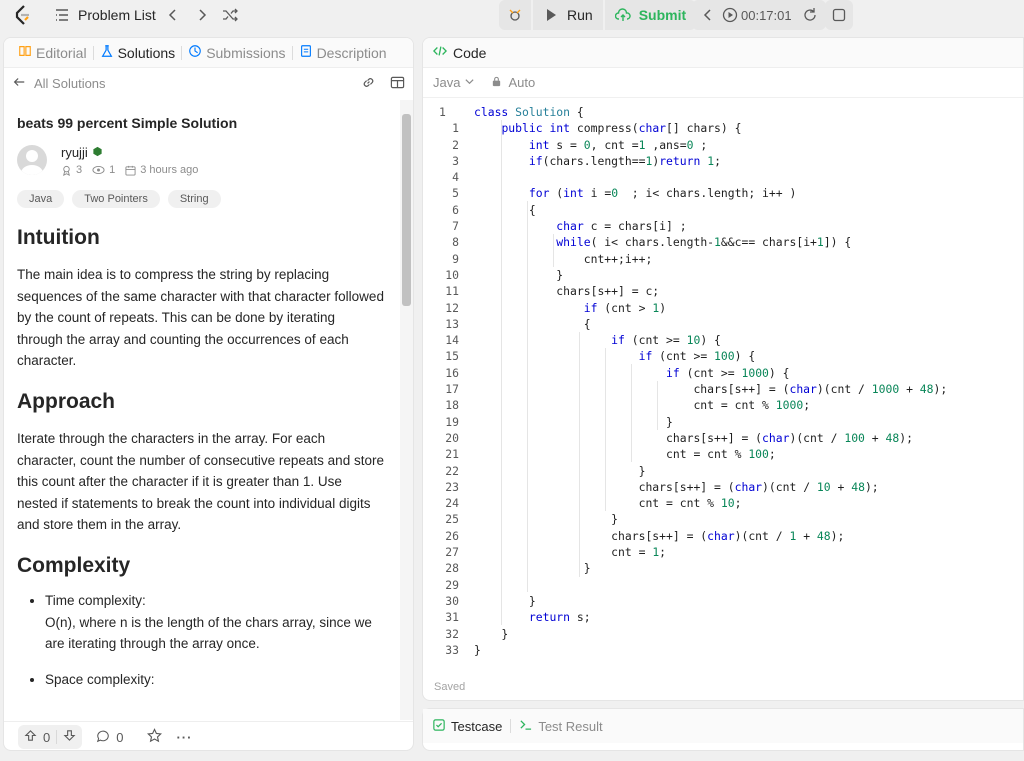  I want to click on star-icon, so click(155, 737).